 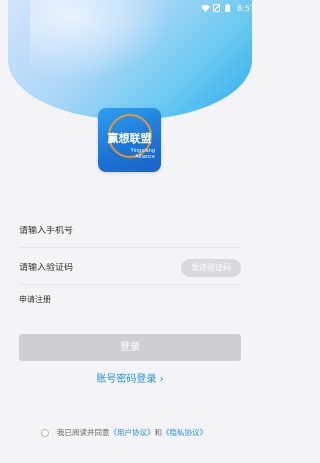 I want to click on register-link: 申请注册, so click(x=35, y=299).